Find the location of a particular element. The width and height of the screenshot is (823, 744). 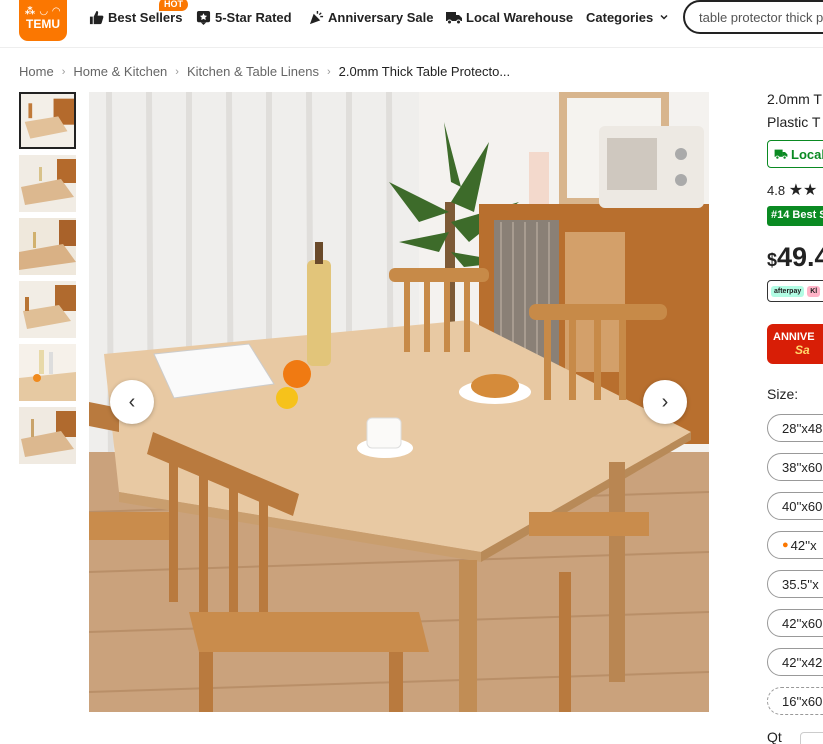

quantity-select is located at coordinates (811, 738).